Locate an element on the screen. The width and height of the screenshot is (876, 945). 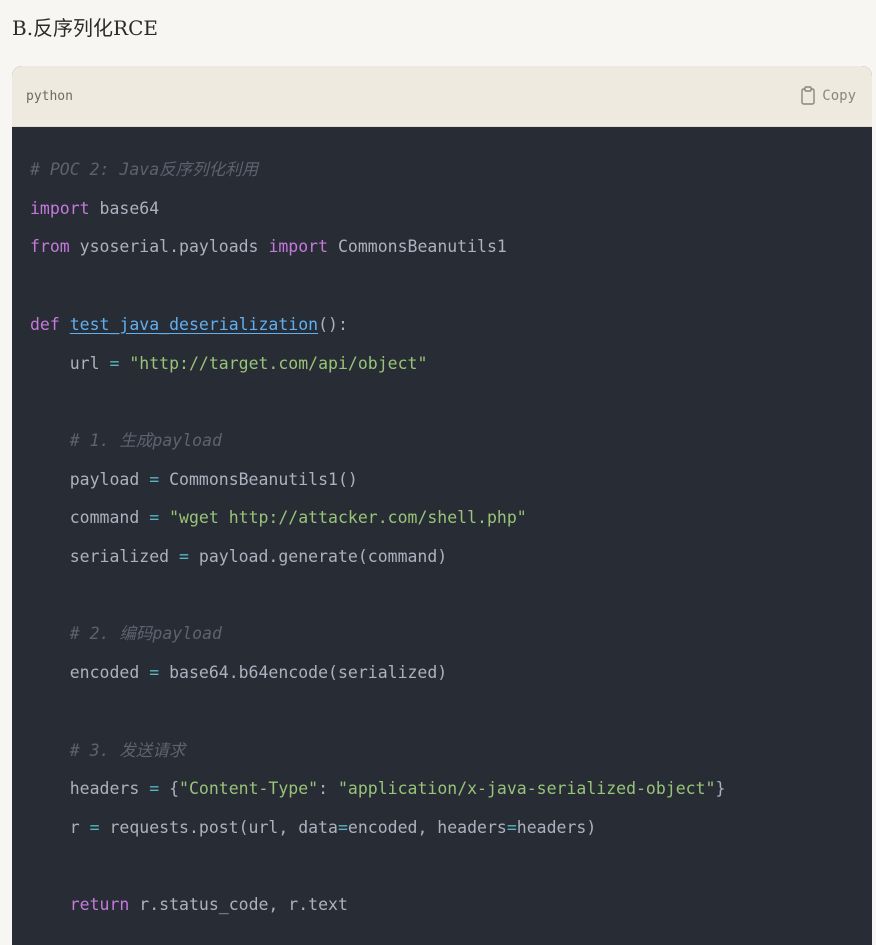
code-token-plain: ysoserial.payloads is located at coordinates (169, 247).